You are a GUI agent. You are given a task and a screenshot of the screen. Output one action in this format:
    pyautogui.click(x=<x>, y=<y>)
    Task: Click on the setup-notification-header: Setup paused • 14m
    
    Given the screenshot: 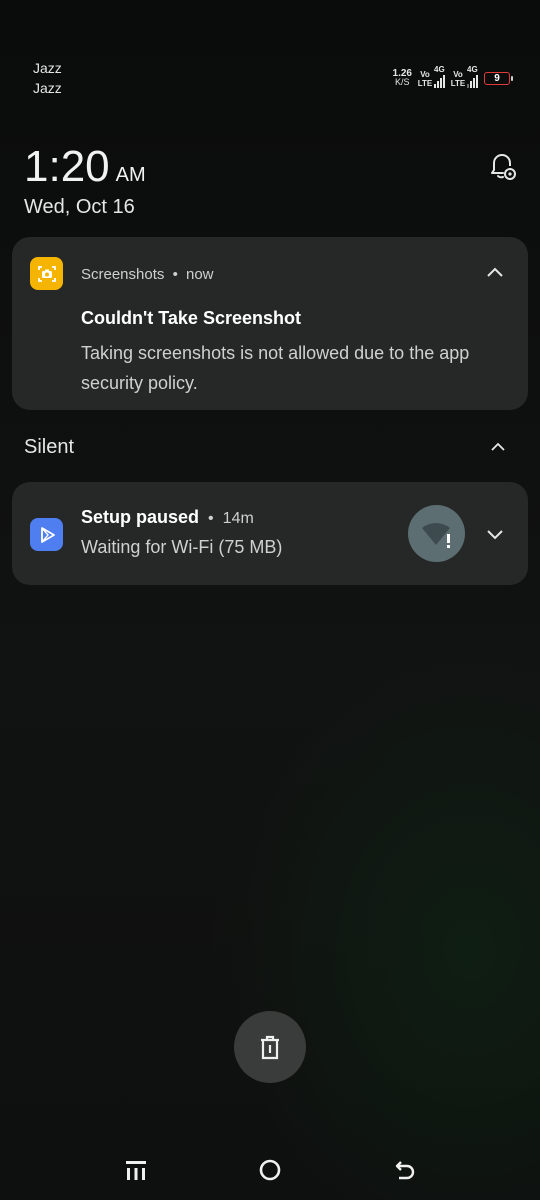 What is the action you would take?
    pyautogui.click(x=167, y=517)
    